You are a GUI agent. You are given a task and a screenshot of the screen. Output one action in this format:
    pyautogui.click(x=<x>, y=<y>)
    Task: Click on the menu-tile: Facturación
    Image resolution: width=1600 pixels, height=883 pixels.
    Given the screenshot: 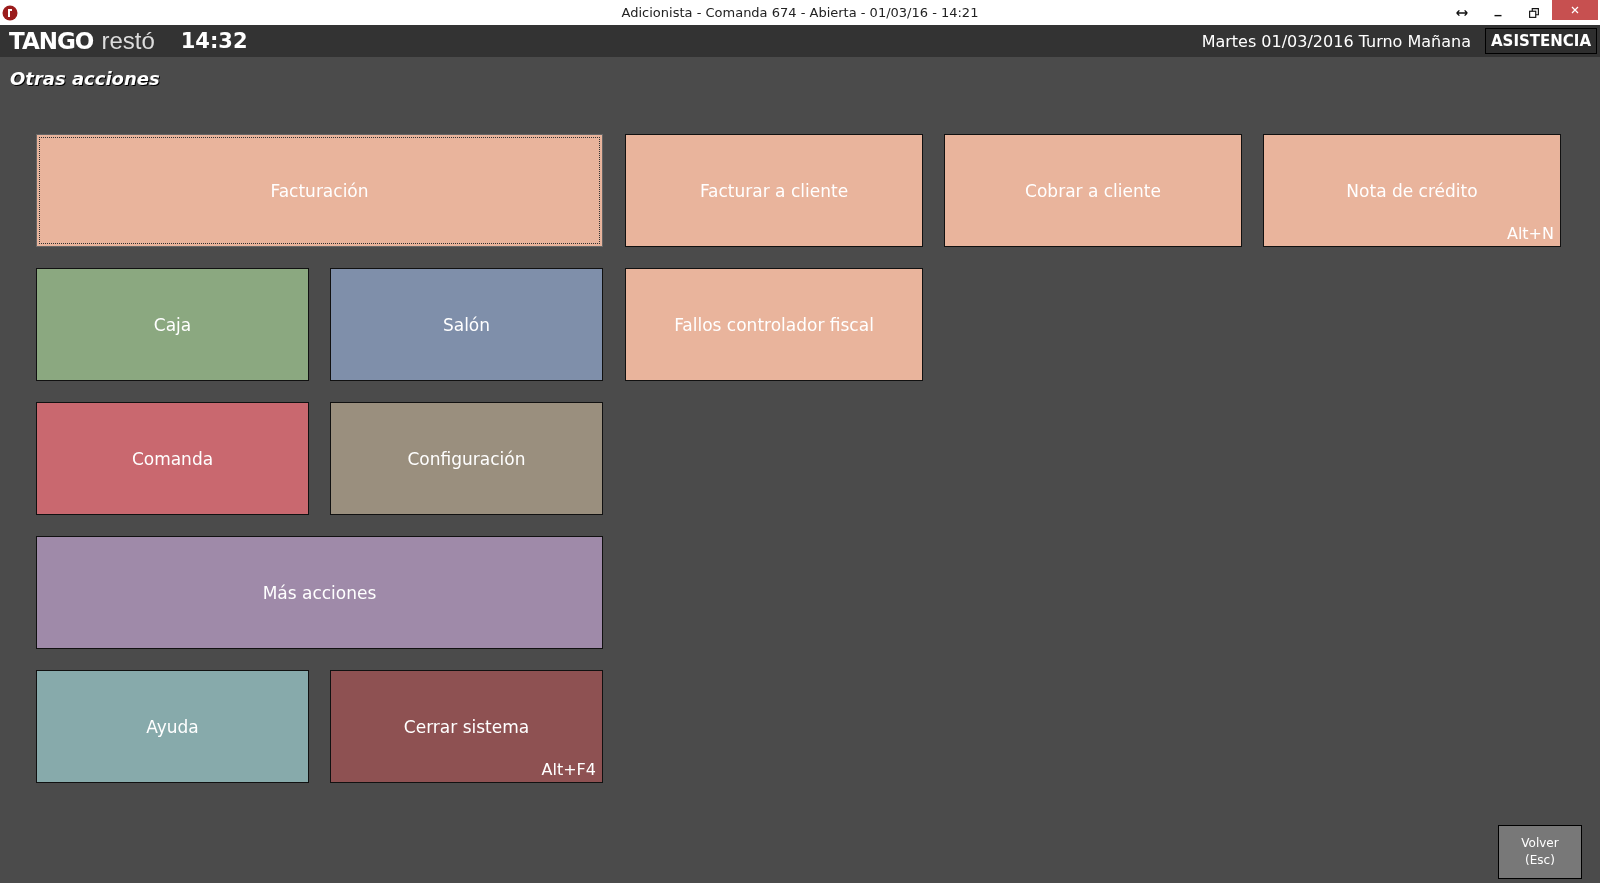 What is the action you would take?
    pyautogui.click(x=319, y=190)
    